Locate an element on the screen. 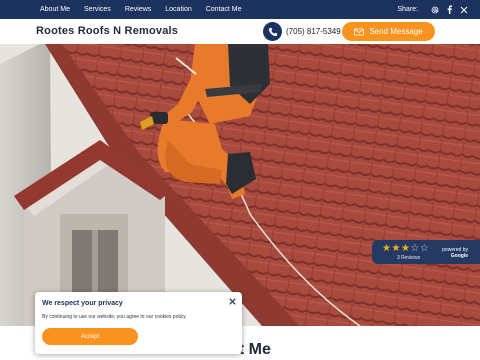 This screenshot has height=360, width=480. envelope-icon is located at coordinates (359, 31).